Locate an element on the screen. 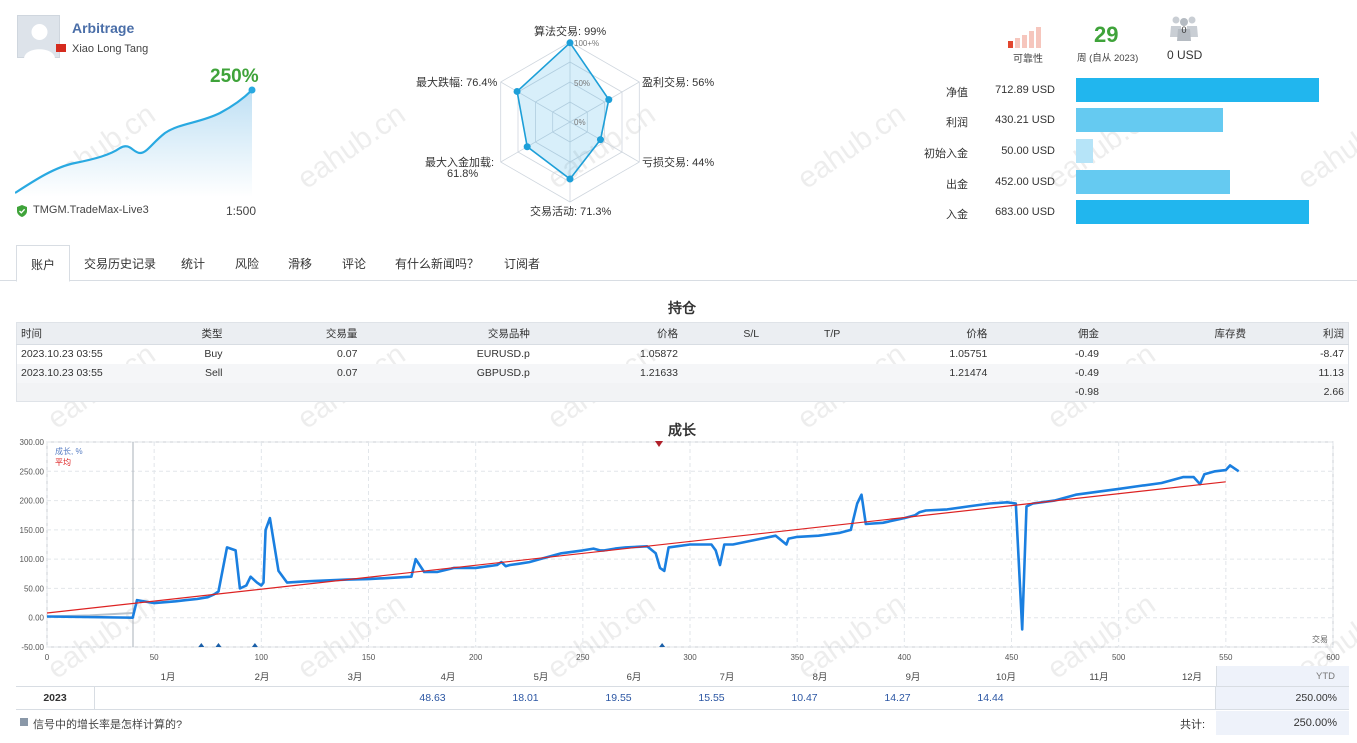  cell-volume: 0.07 is located at coordinates (294, 373).